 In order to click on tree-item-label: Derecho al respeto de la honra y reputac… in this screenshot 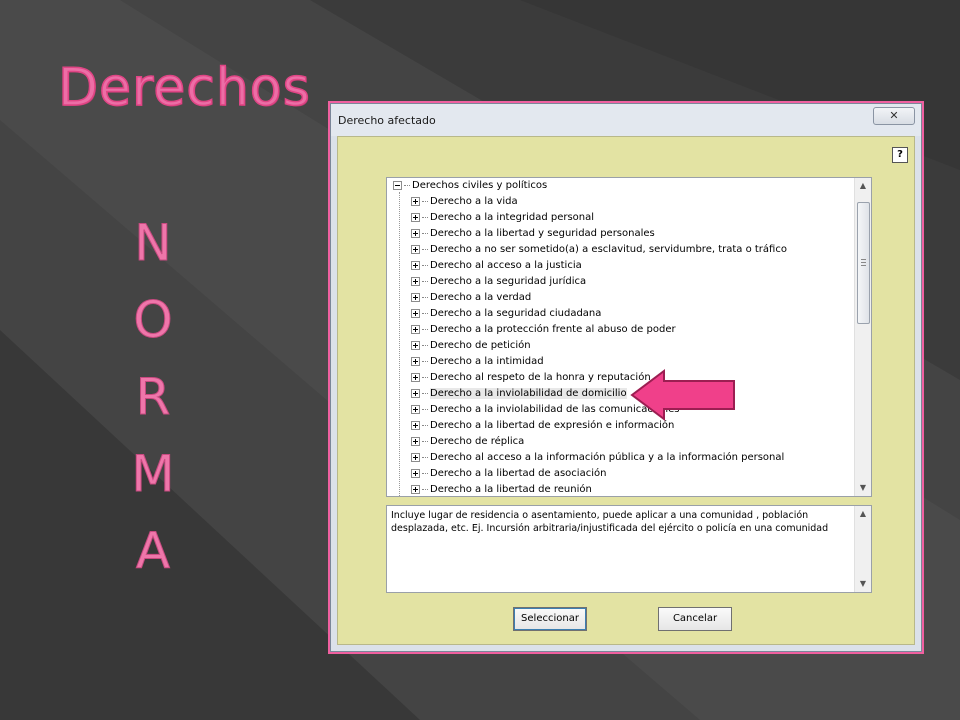, I will do `click(540, 377)`.